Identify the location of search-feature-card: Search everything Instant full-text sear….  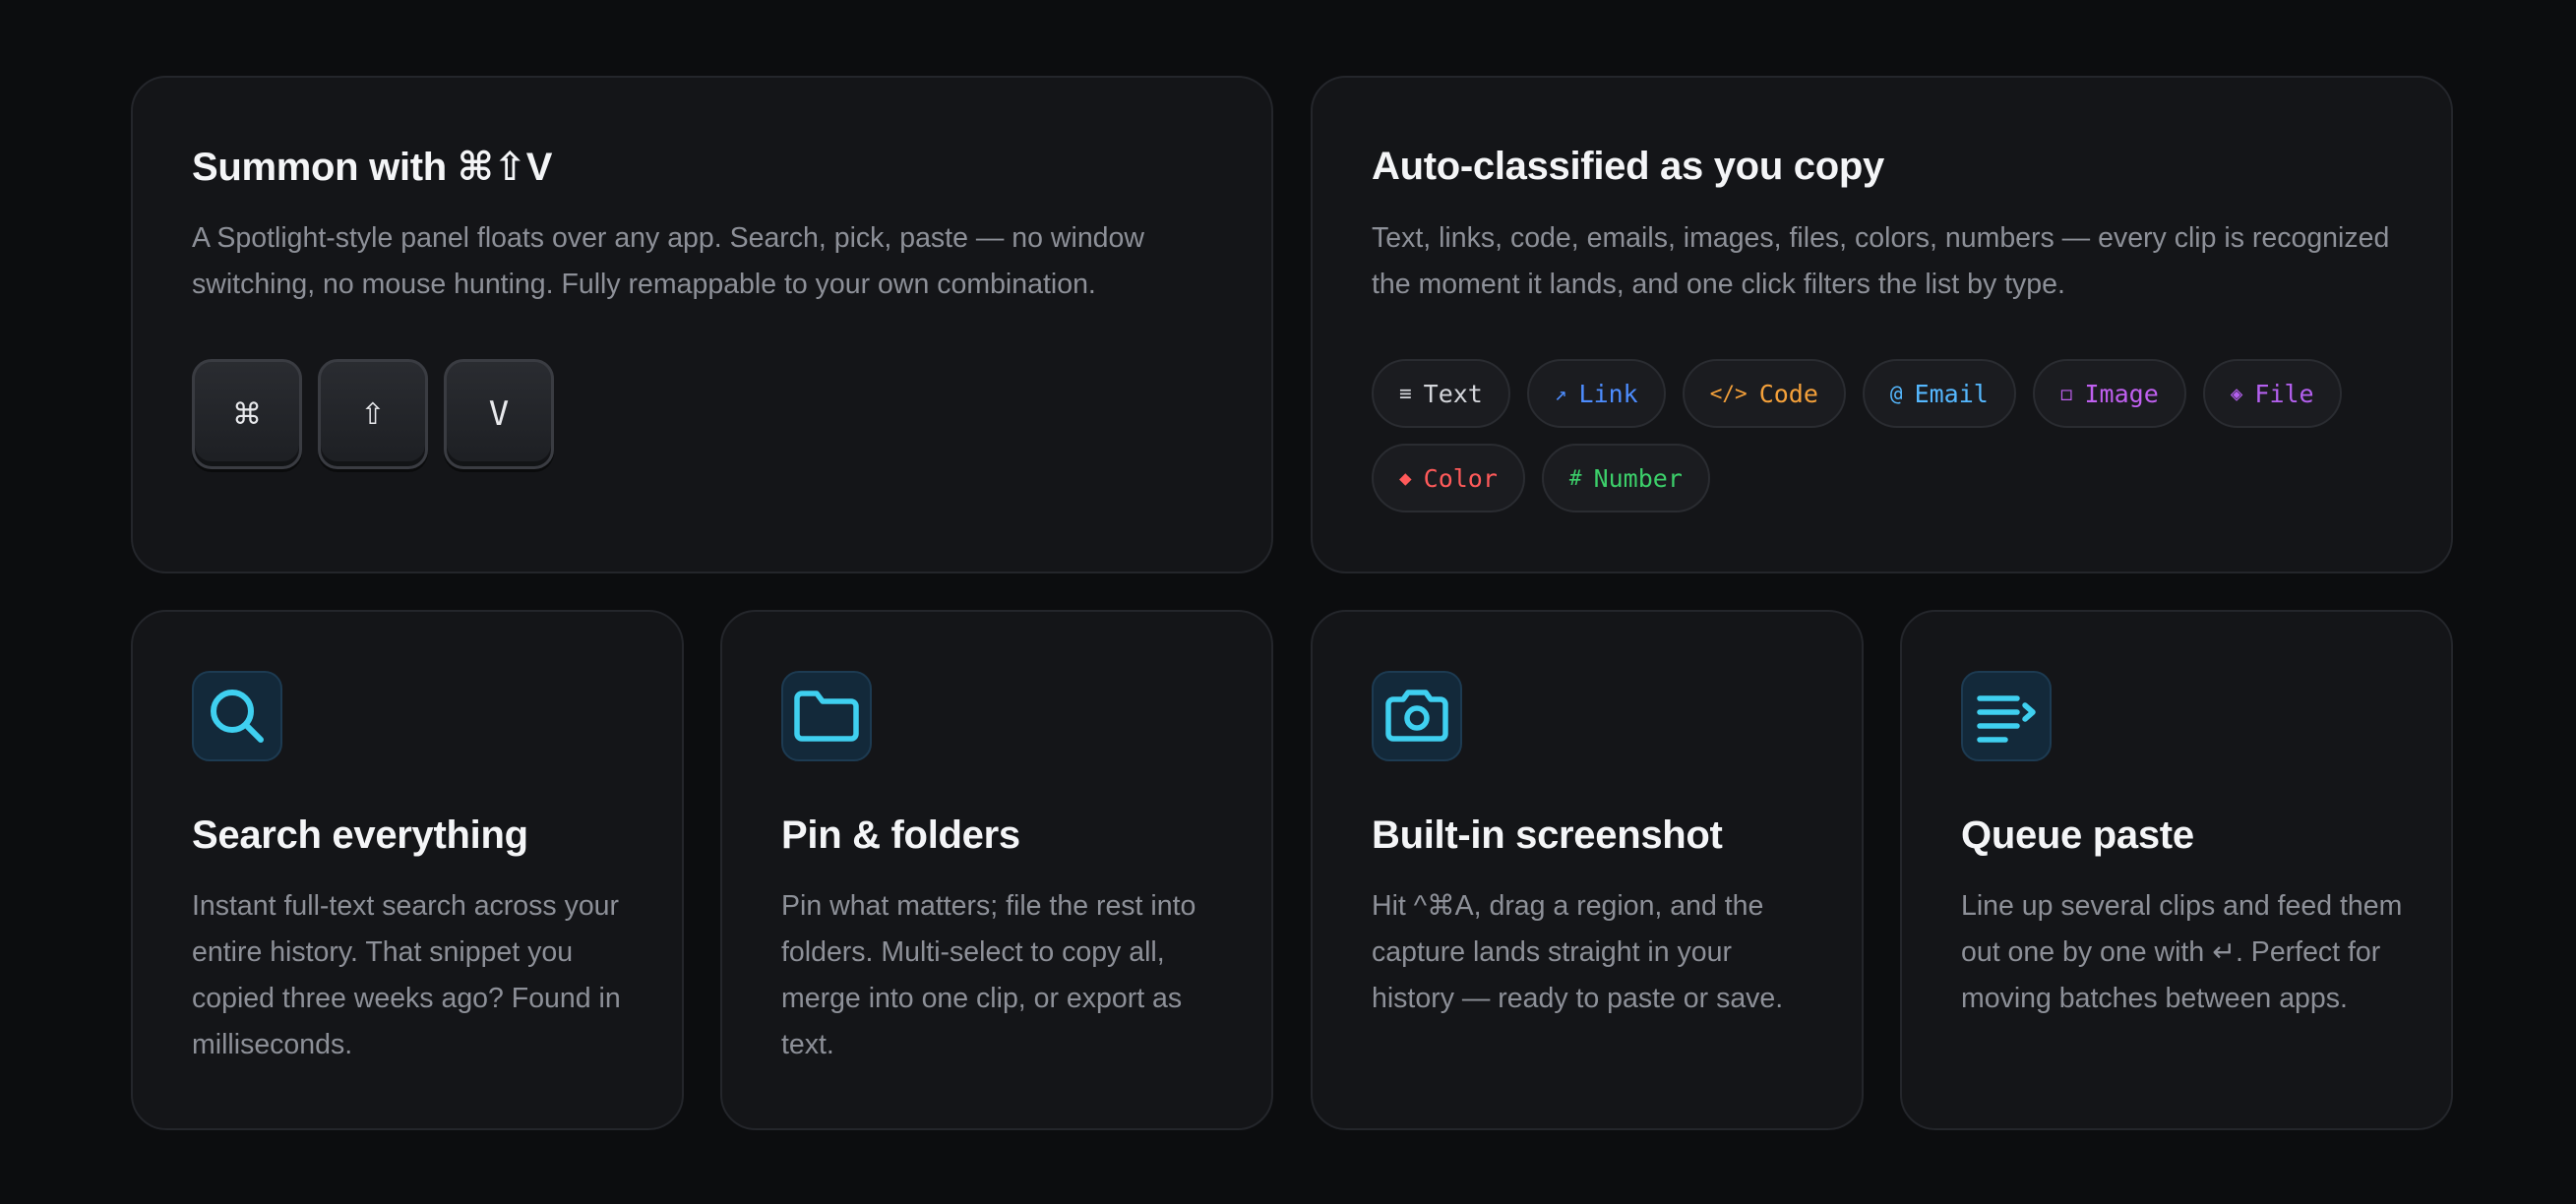
(407, 870).